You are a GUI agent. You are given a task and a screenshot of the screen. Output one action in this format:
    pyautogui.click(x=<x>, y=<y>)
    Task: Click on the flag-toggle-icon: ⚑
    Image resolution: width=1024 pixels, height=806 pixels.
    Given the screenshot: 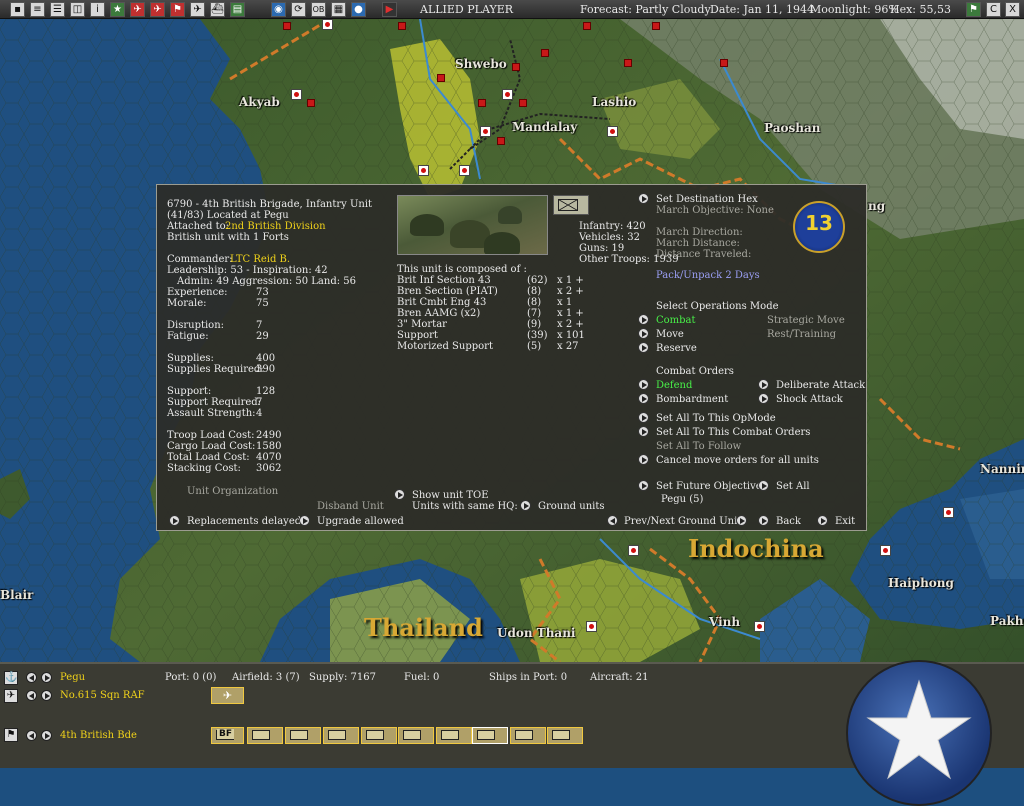 What is the action you would take?
    pyautogui.click(x=973, y=9)
    